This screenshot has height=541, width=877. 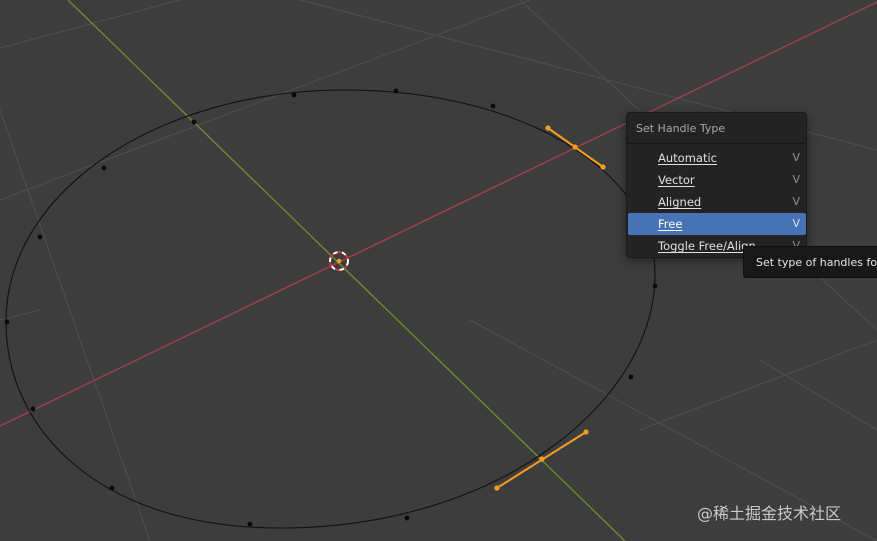 What do you see at coordinates (680, 202) in the screenshot?
I see `menu-item-label: Aligned` at bounding box center [680, 202].